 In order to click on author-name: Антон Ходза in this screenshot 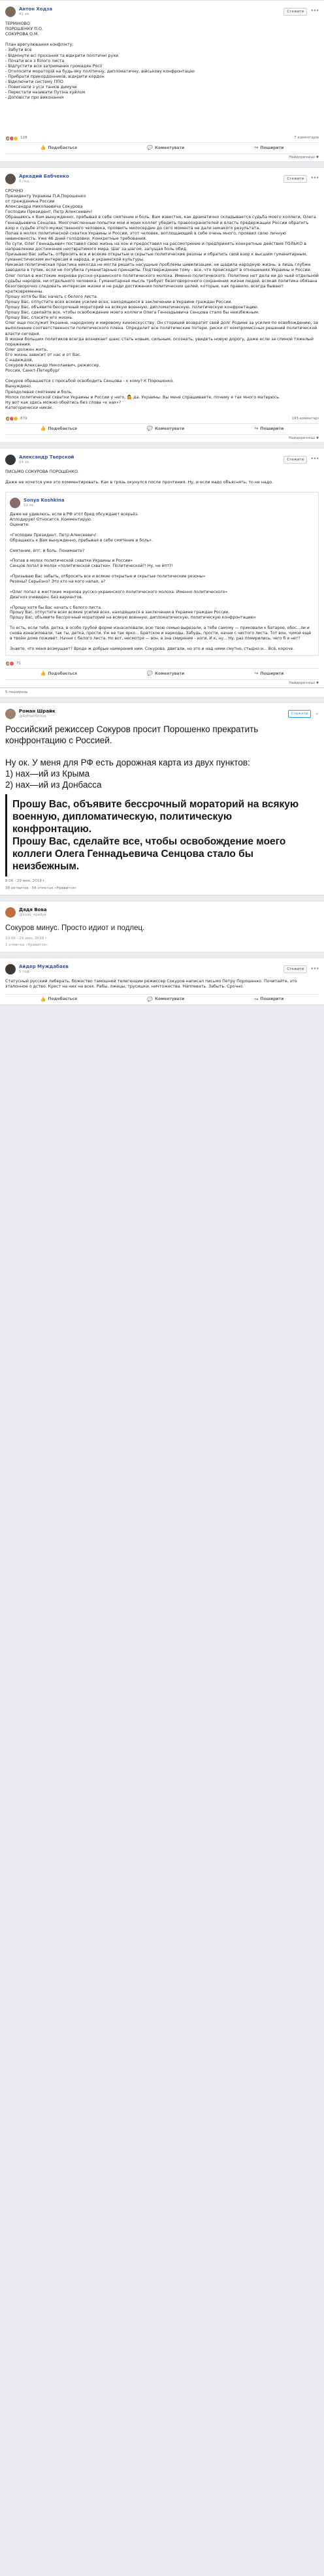, I will do `click(35, 9)`.